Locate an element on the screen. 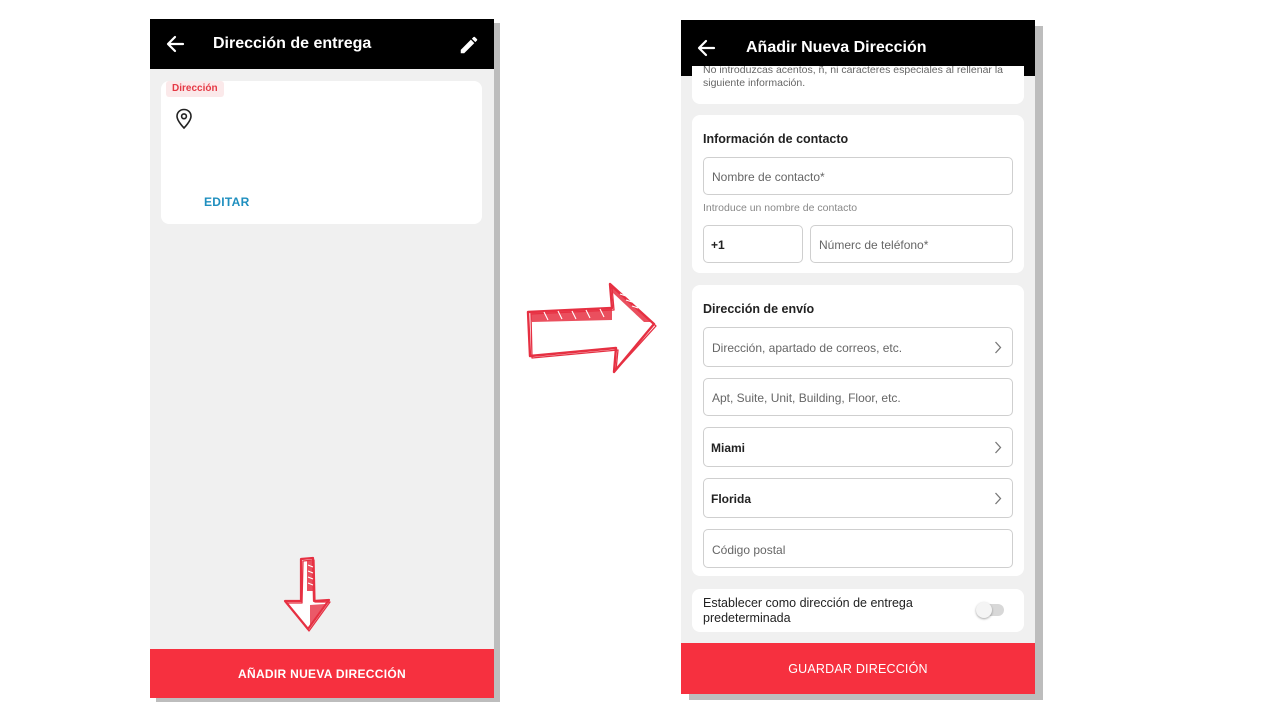  phone-number-input is located at coordinates (904, 245).